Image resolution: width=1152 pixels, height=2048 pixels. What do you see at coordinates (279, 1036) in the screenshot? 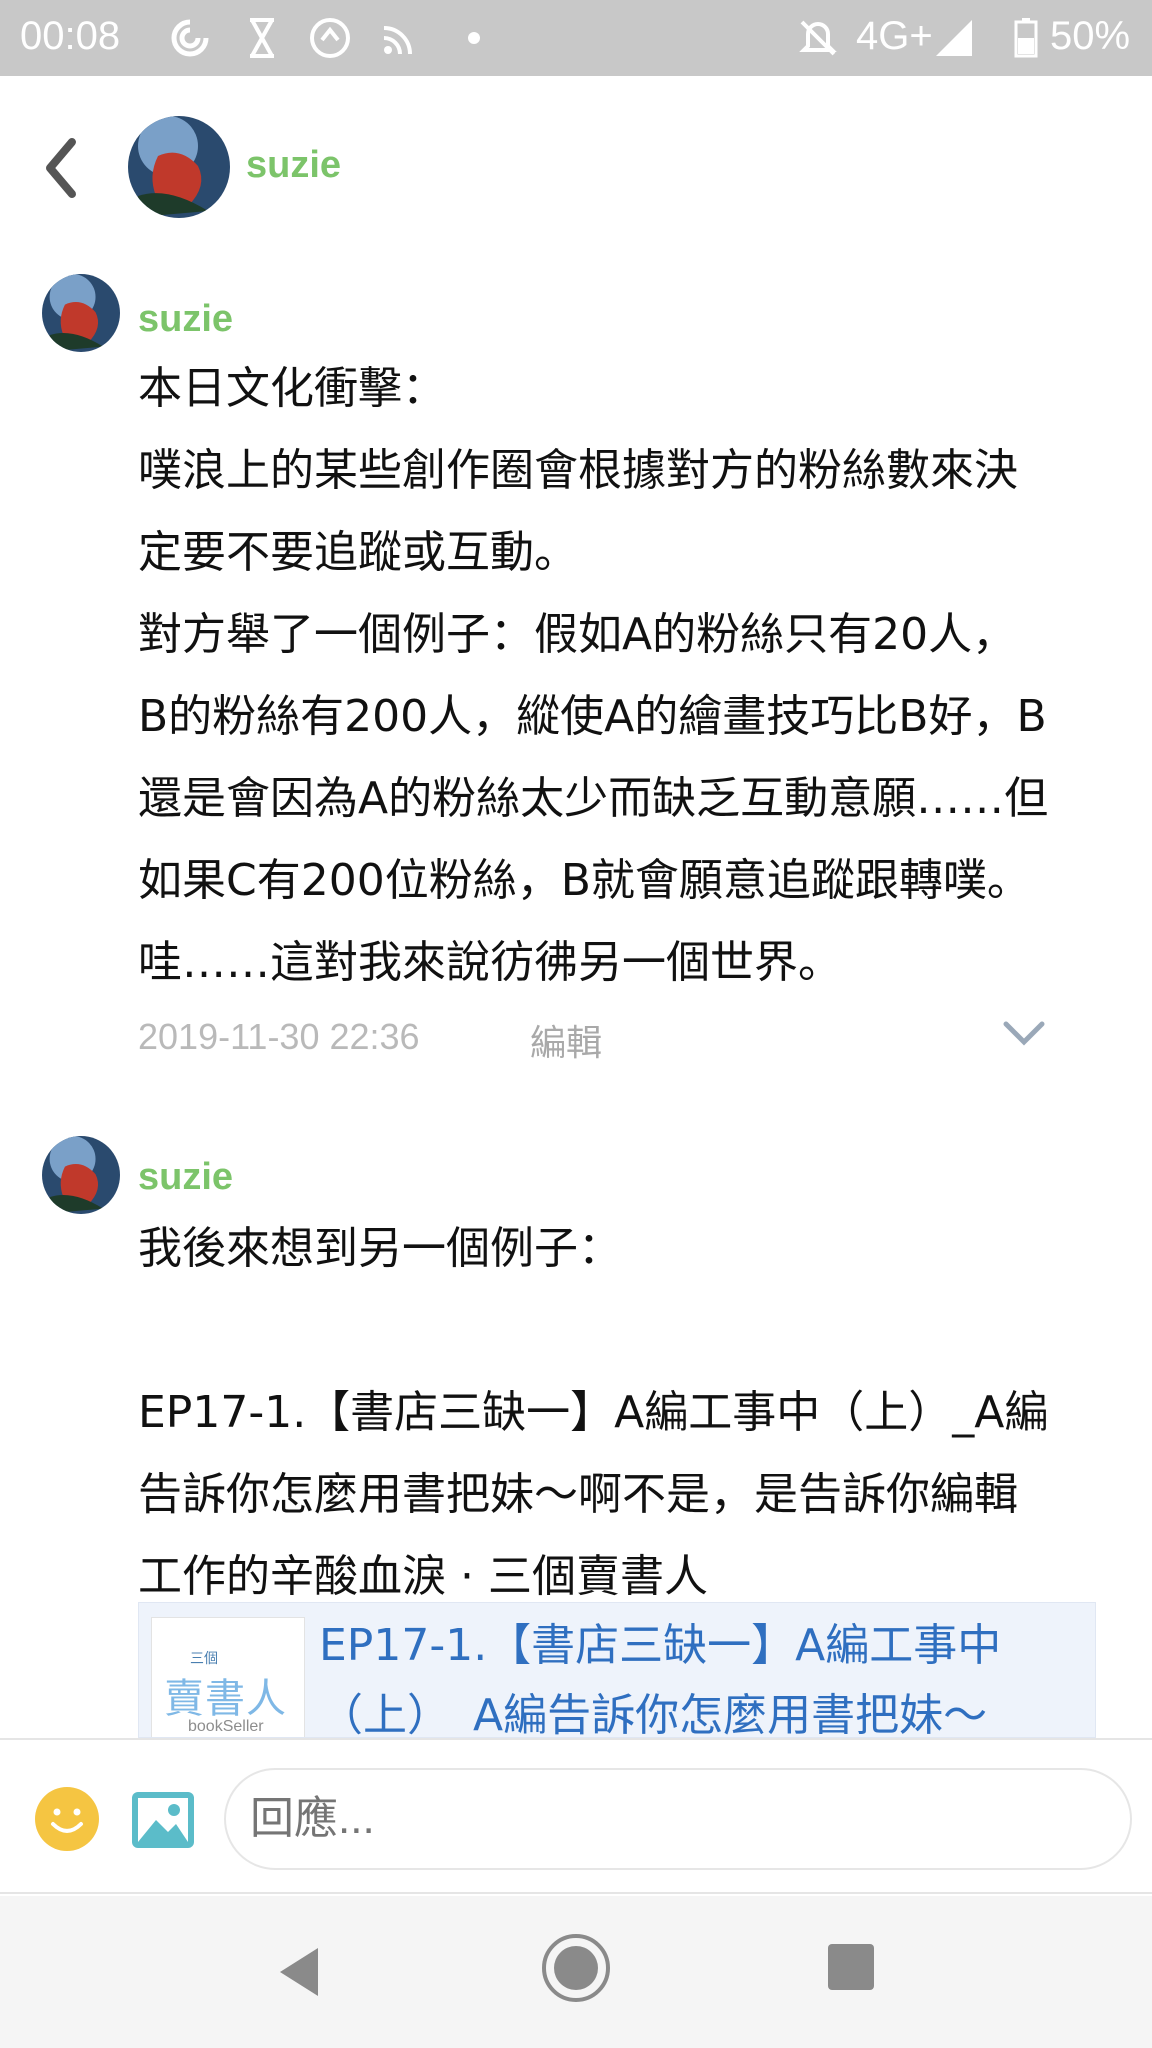
I see `post-timestamp: 2019-11-30 22:36` at bounding box center [279, 1036].